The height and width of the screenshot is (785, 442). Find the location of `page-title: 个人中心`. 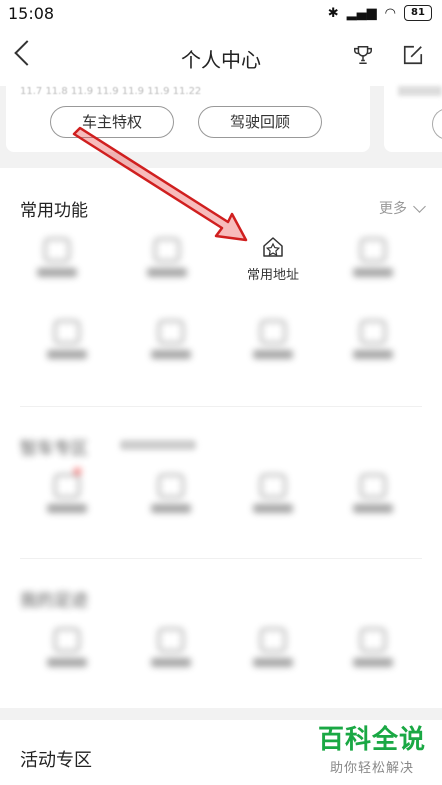

page-title: 个人中心 is located at coordinates (221, 60).